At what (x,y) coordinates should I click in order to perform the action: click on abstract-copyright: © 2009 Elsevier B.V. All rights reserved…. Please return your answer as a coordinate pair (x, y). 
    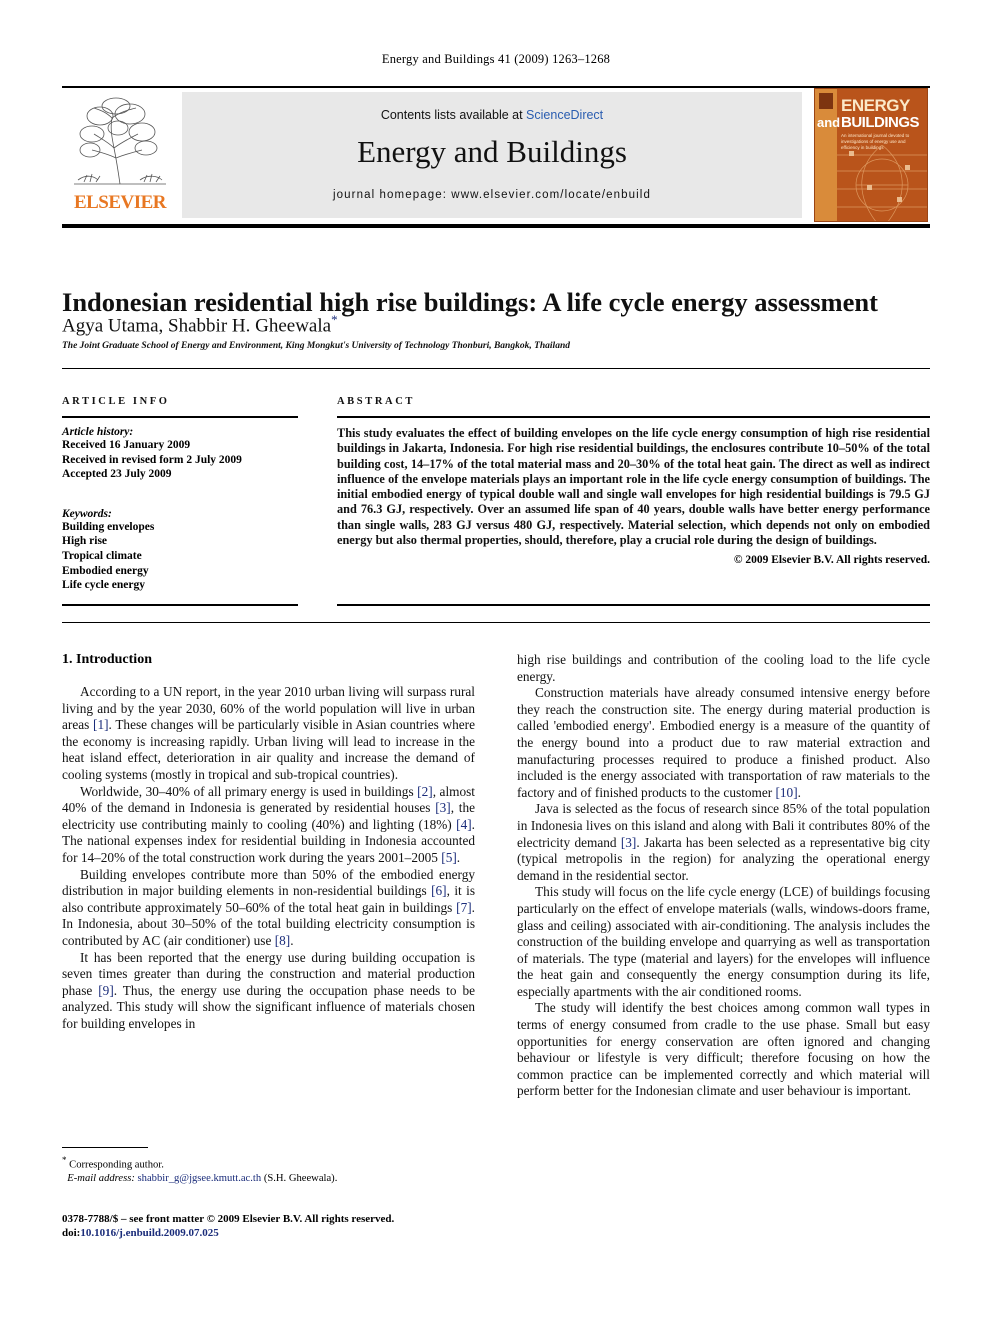
    Looking at the image, I should click on (831, 560).